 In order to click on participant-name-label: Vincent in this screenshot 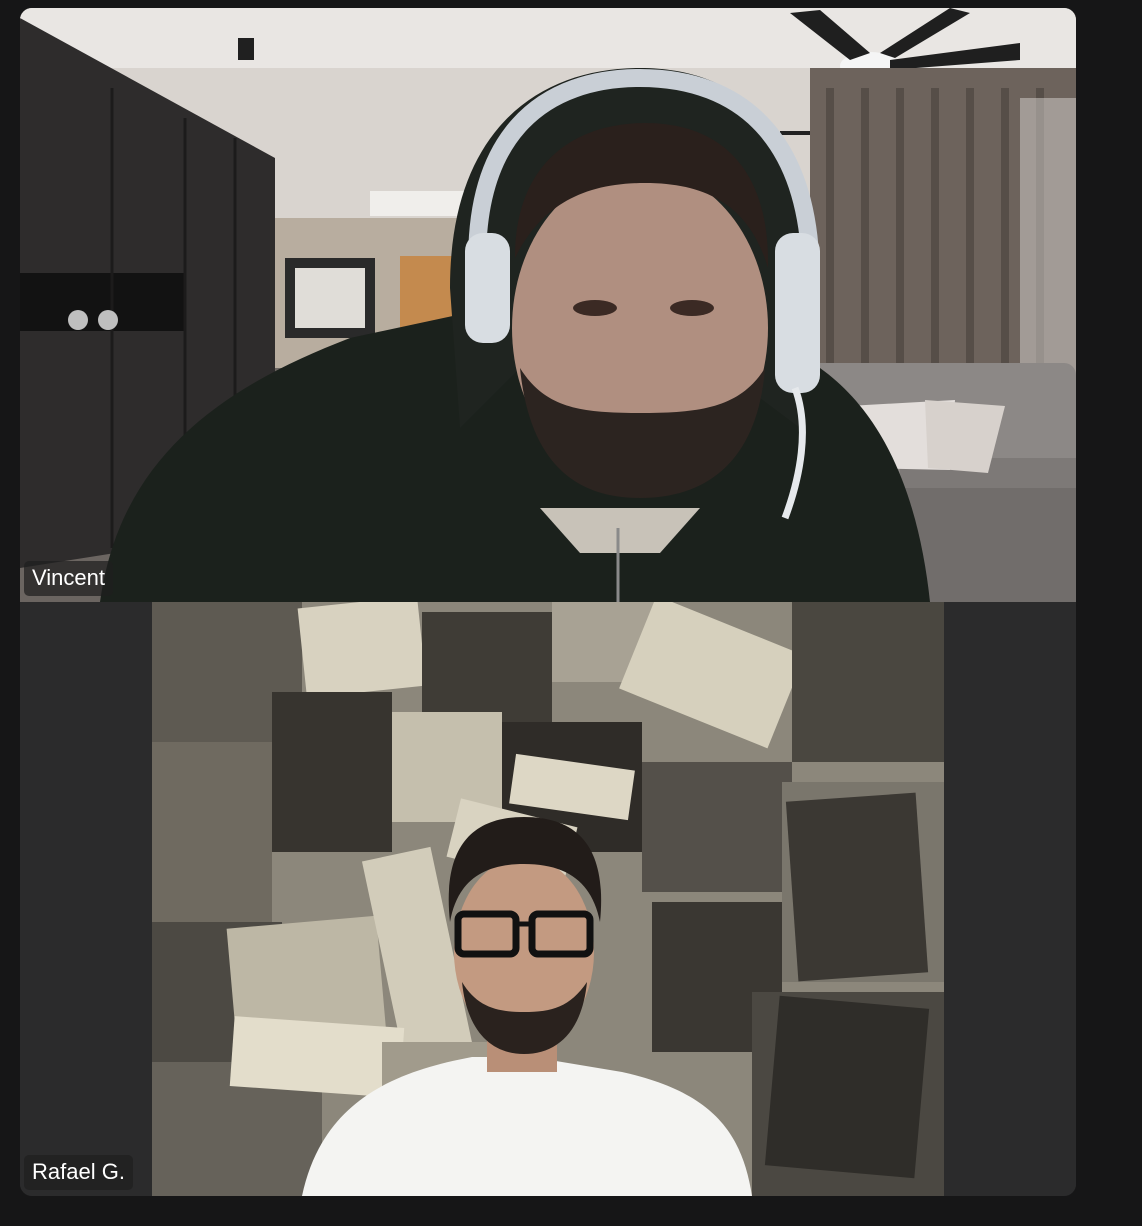, I will do `click(68, 578)`.